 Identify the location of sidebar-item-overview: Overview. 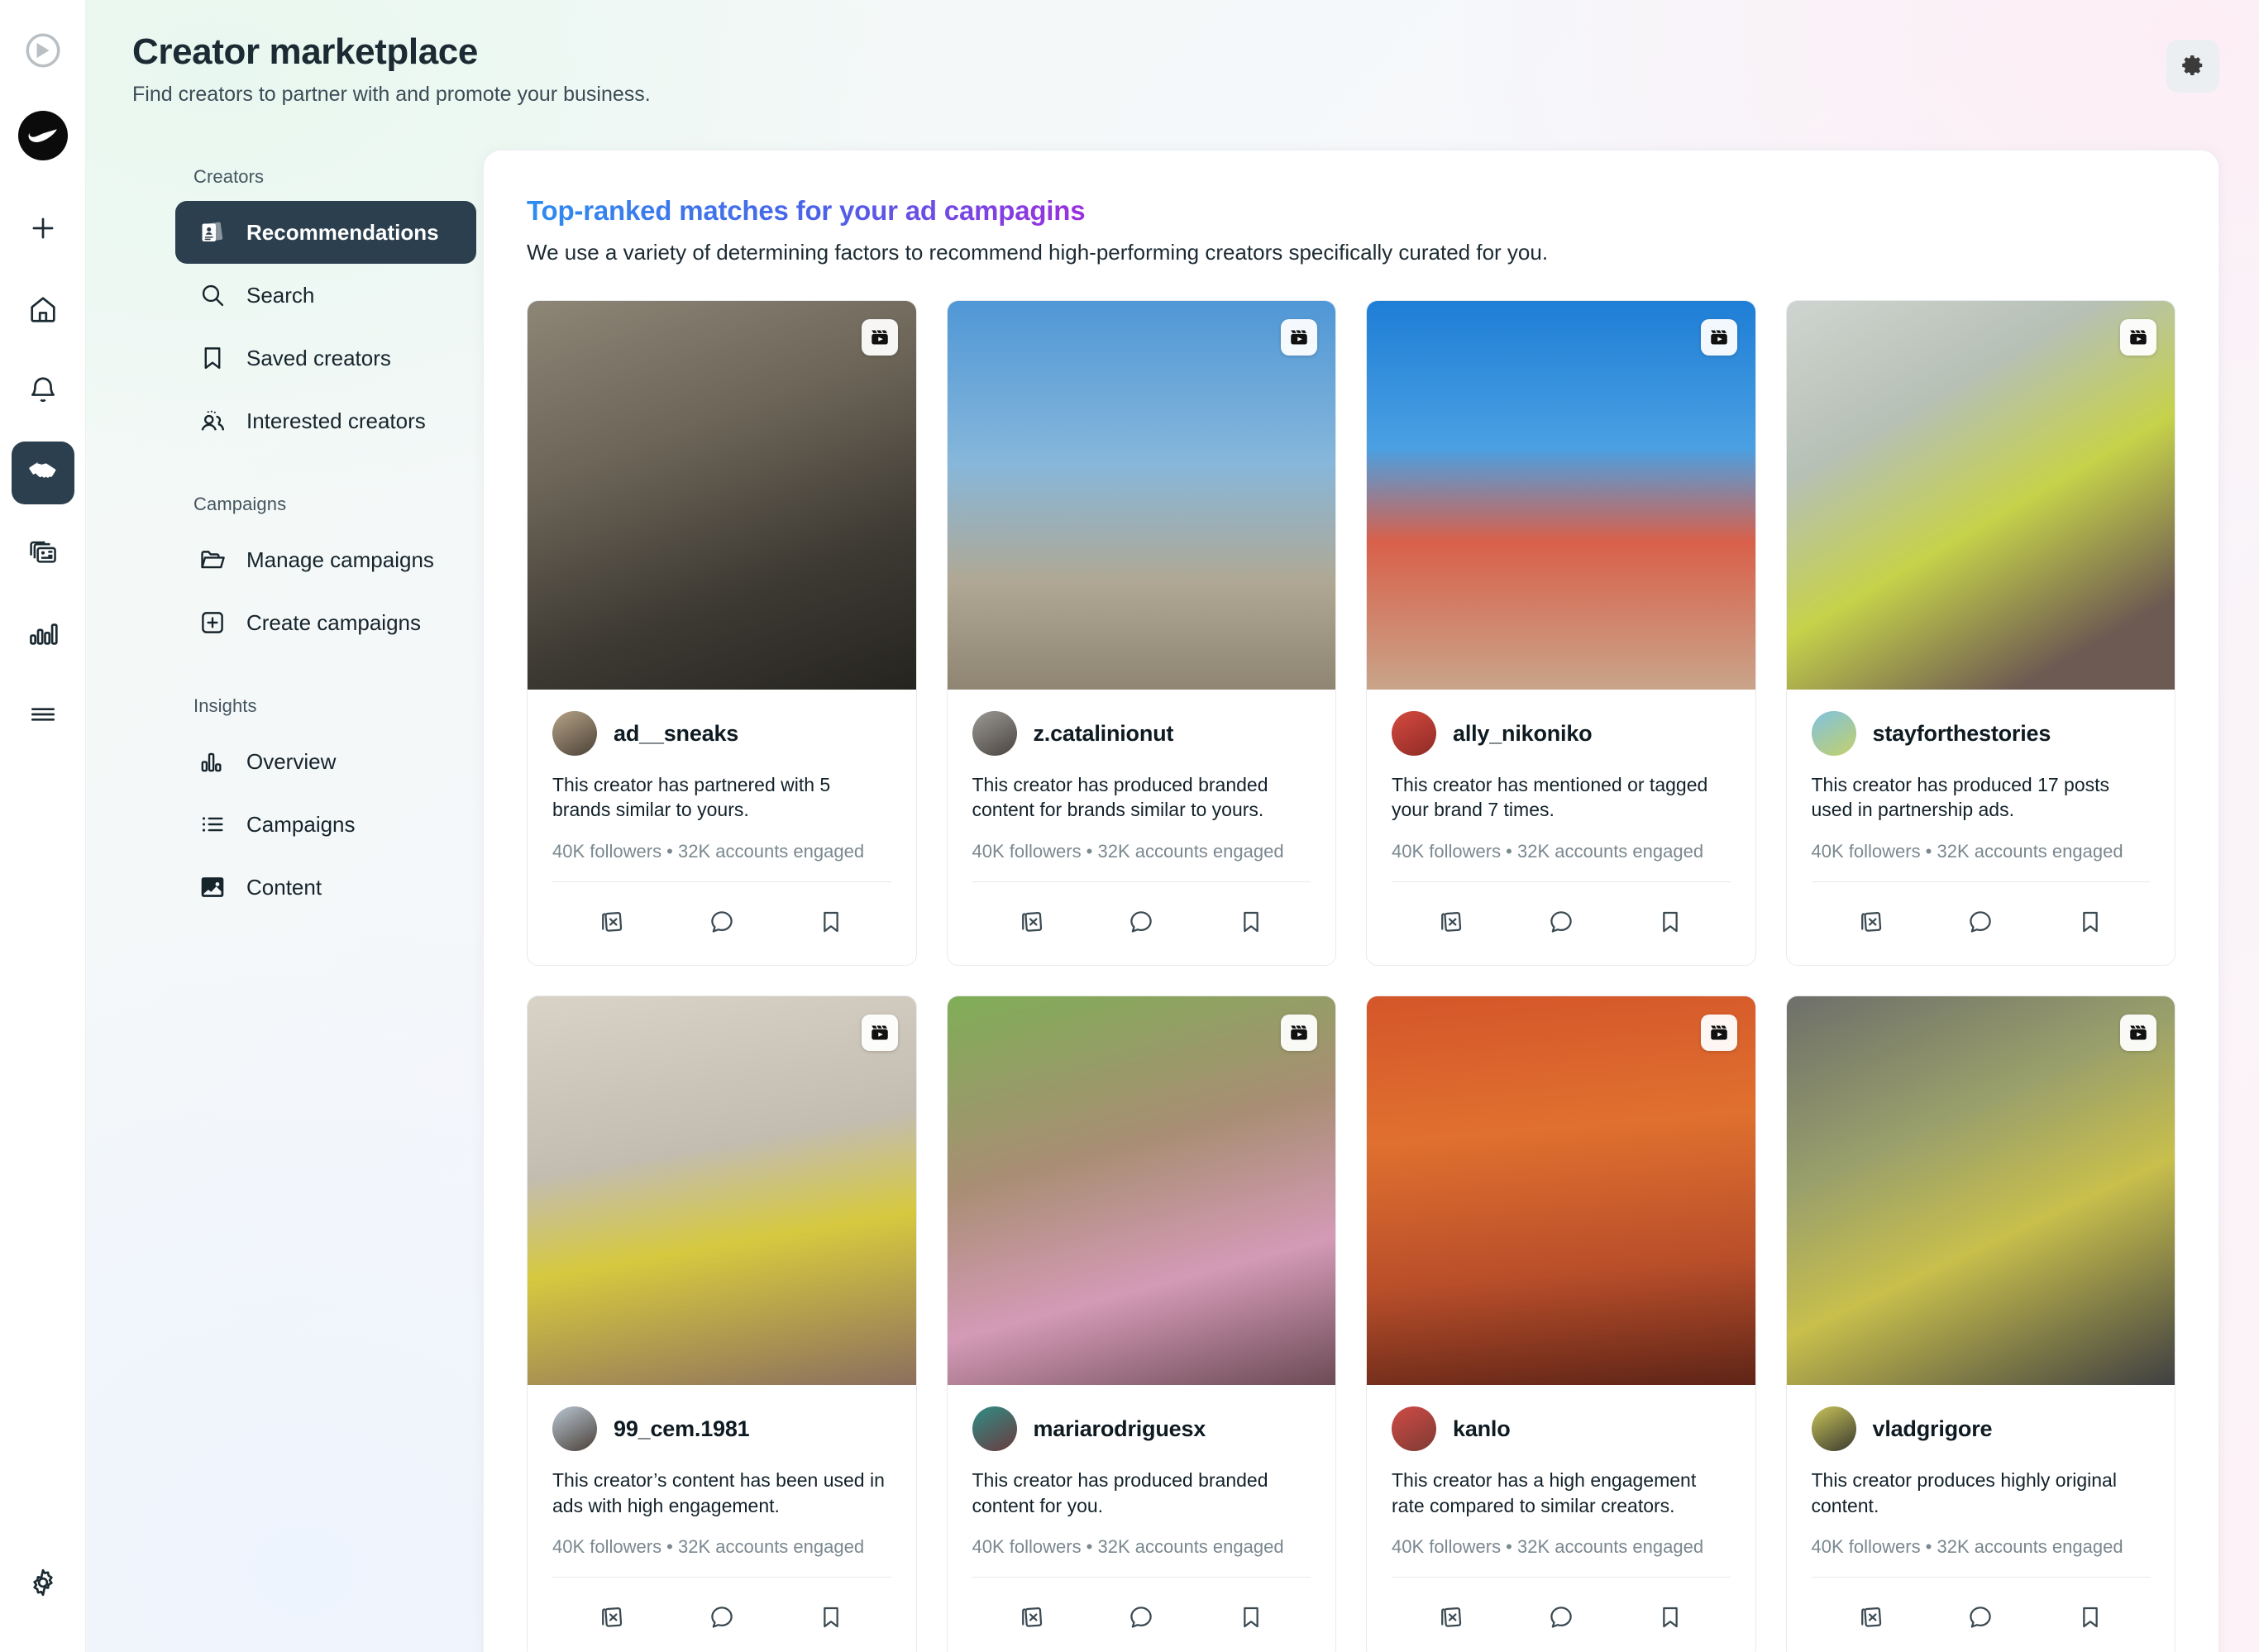
(325, 762).